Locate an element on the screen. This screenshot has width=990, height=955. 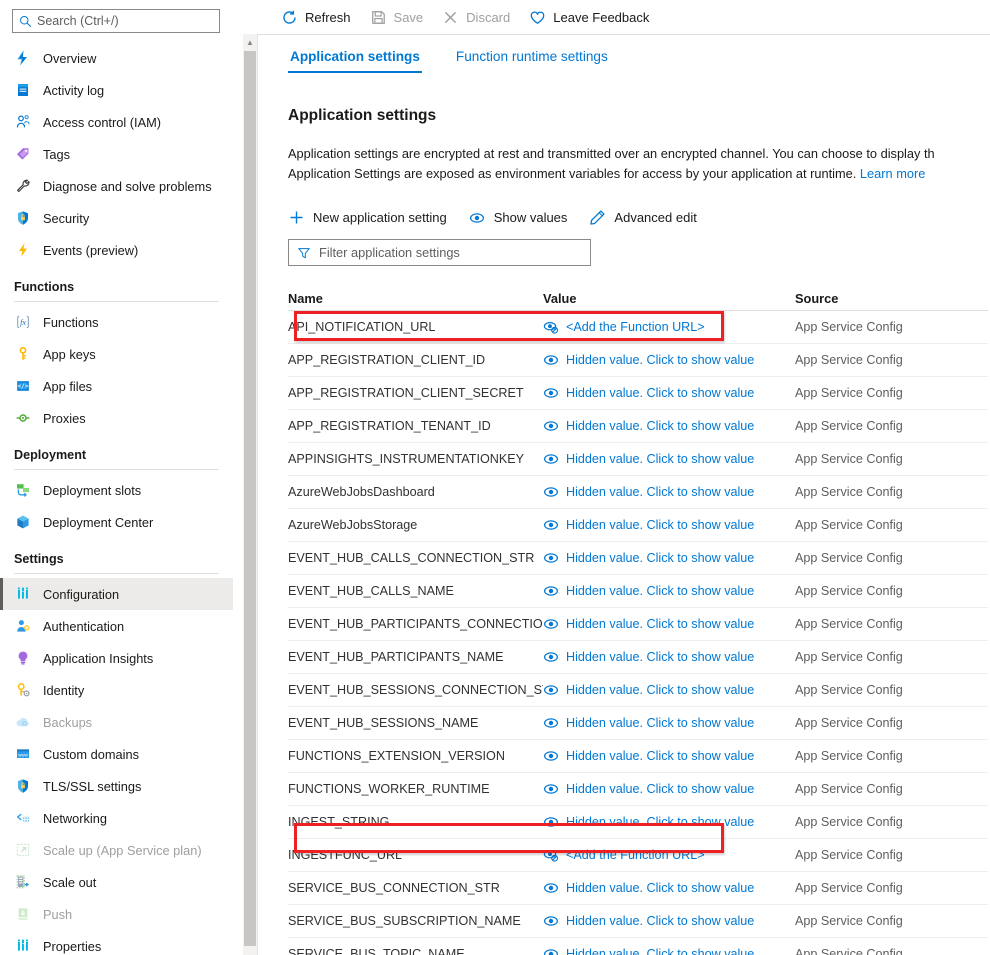
sidebar-item-tls-ssl-settings: TLS/SSL settings is located at coordinates (116, 786).